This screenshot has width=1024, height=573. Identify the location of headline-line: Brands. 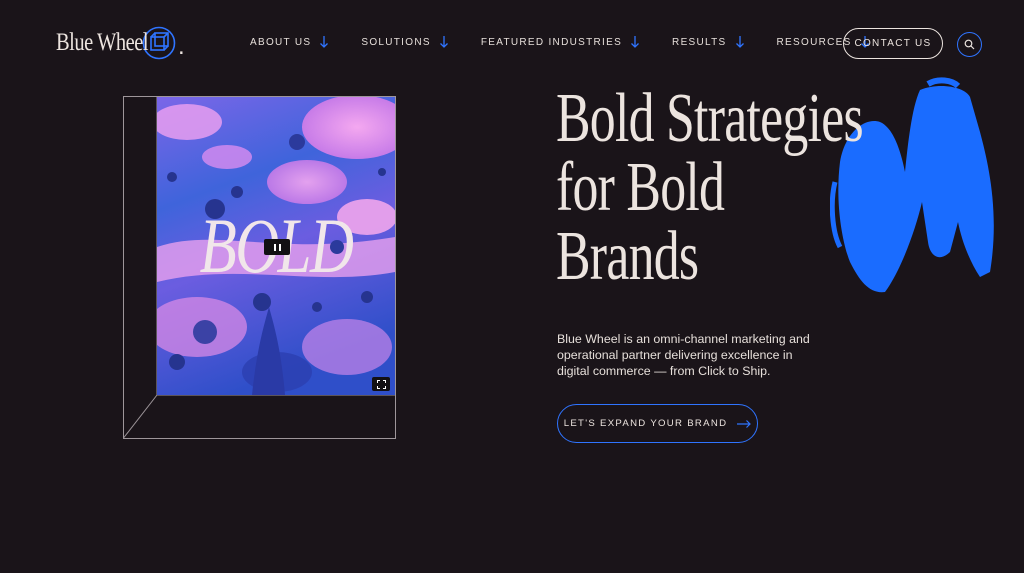
(627, 256).